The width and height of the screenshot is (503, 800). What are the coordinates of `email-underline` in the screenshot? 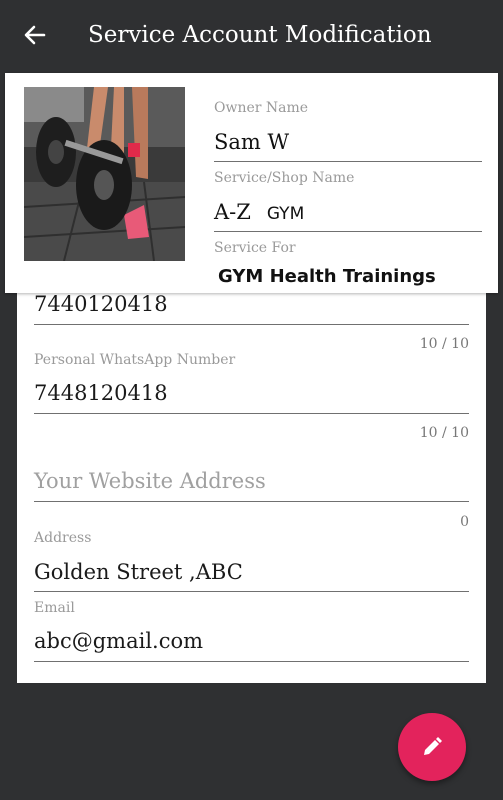 It's located at (251, 661).